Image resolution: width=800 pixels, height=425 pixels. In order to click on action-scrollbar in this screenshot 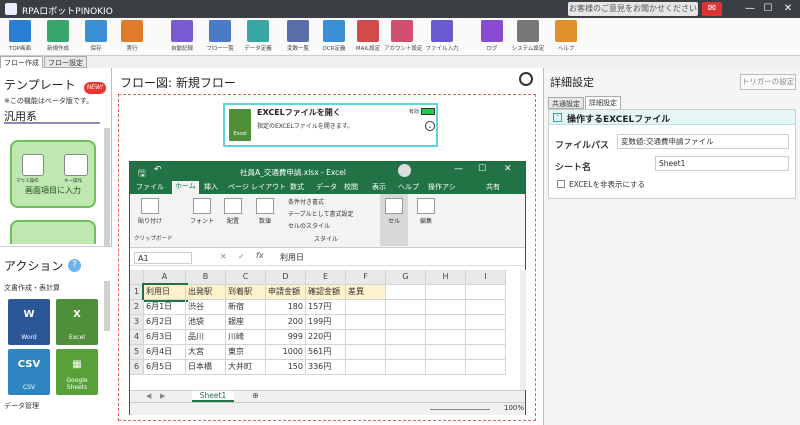, I will do `click(107, 306)`.